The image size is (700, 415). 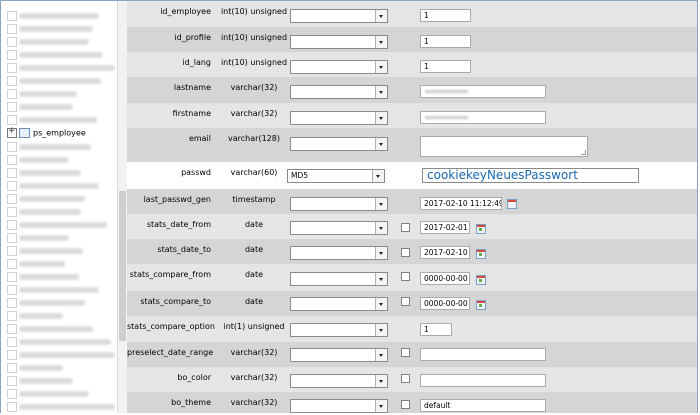 I want to click on sidebar-scrollbar, so click(x=122, y=207).